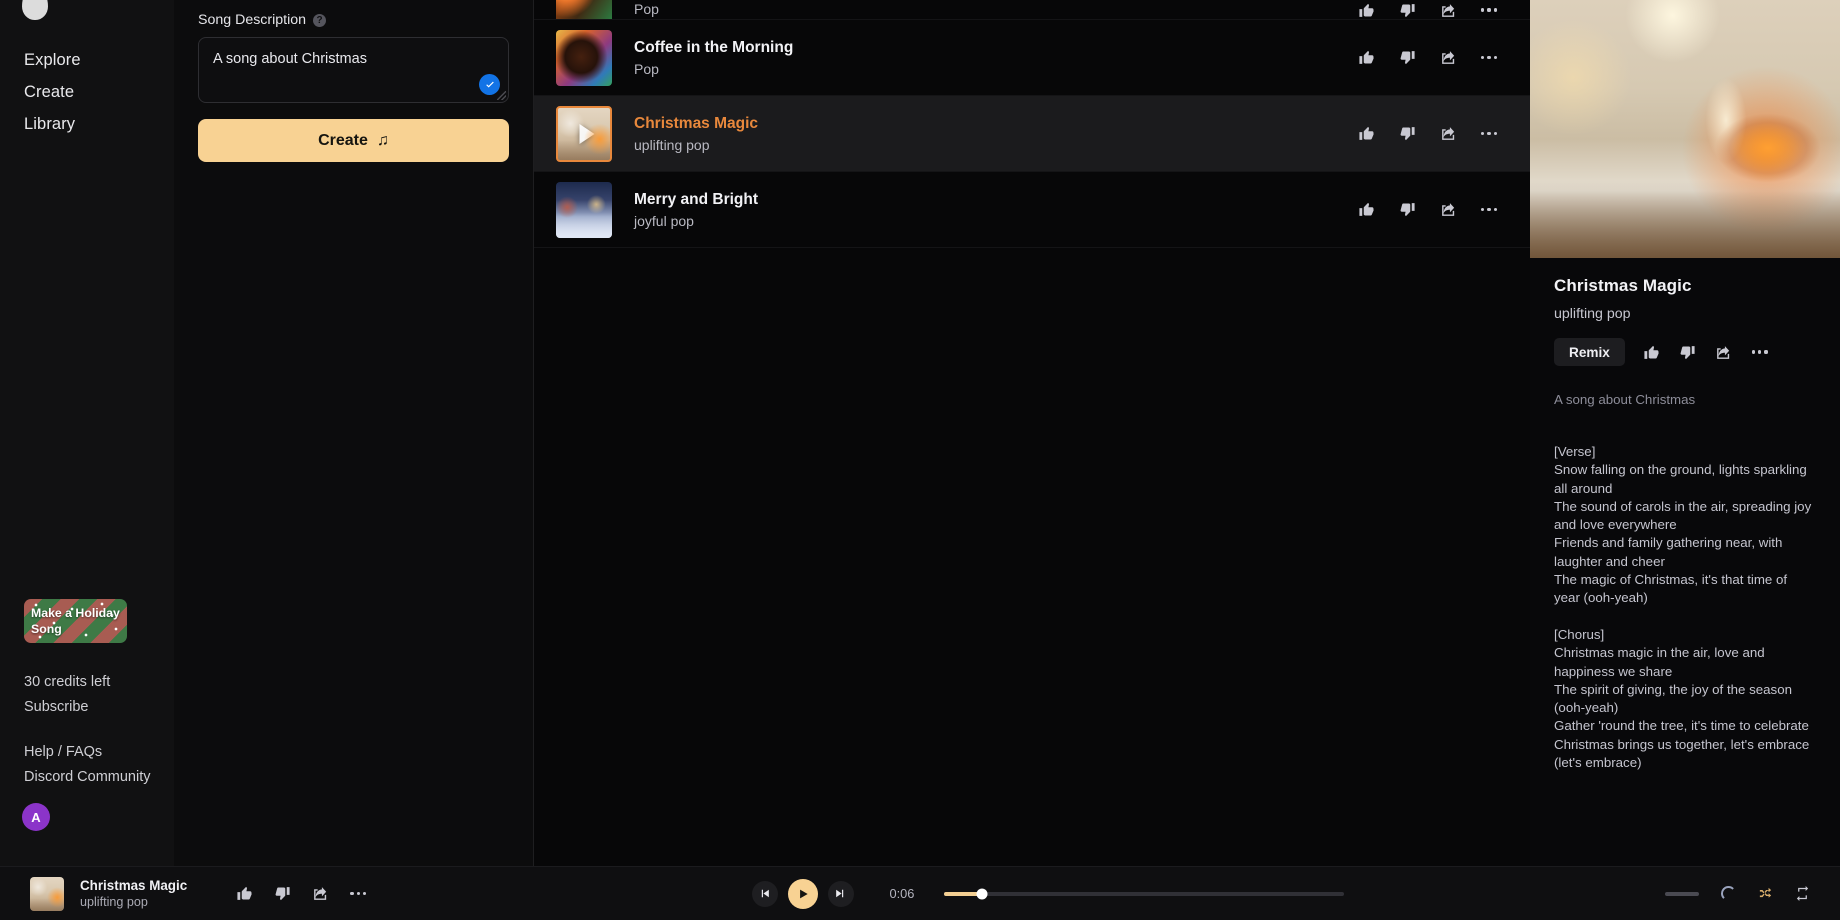 The width and height of the screenshot is (1840, 920). I want to click on sidebar-item-create: Create, so click(87, 92).